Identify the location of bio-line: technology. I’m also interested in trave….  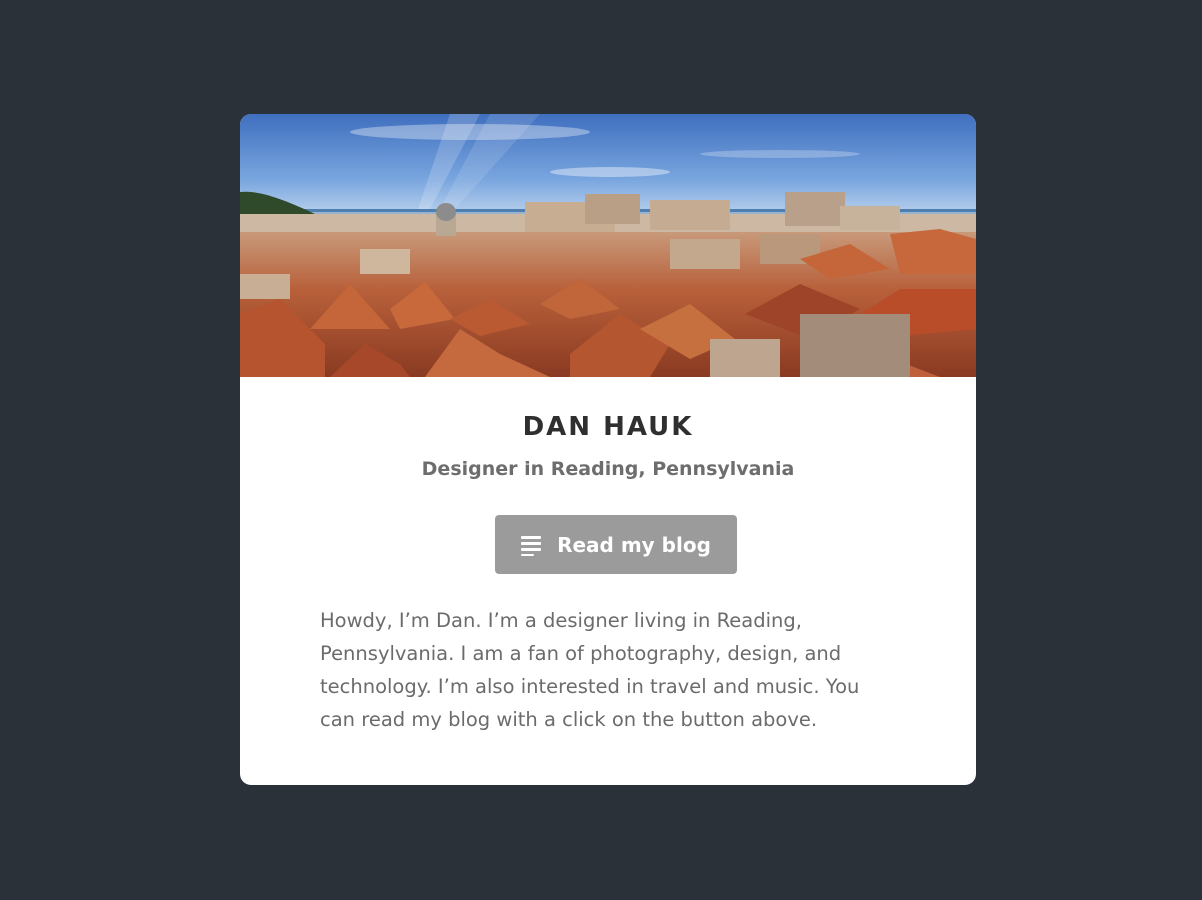
(590, 686).